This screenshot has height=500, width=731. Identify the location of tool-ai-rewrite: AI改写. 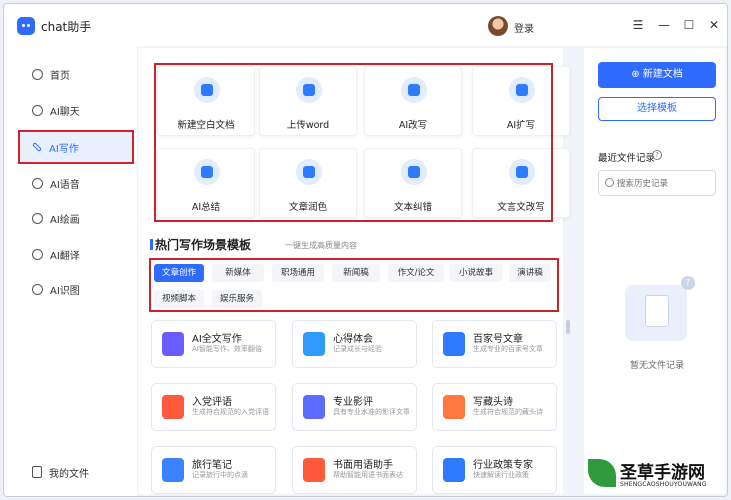
(413, 101).